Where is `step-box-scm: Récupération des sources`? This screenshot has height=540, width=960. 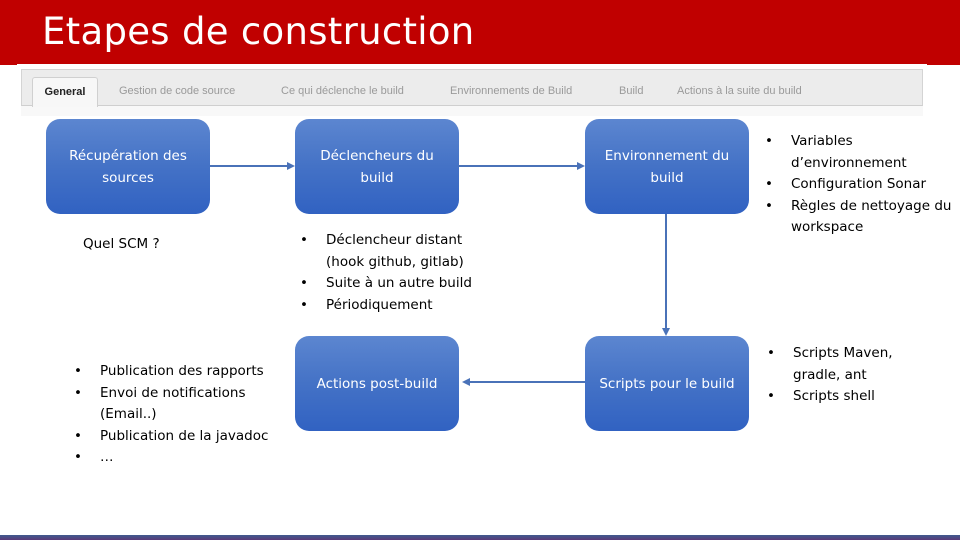
step-box-scm: Récupération des sources is located at coordinates (128, 166).